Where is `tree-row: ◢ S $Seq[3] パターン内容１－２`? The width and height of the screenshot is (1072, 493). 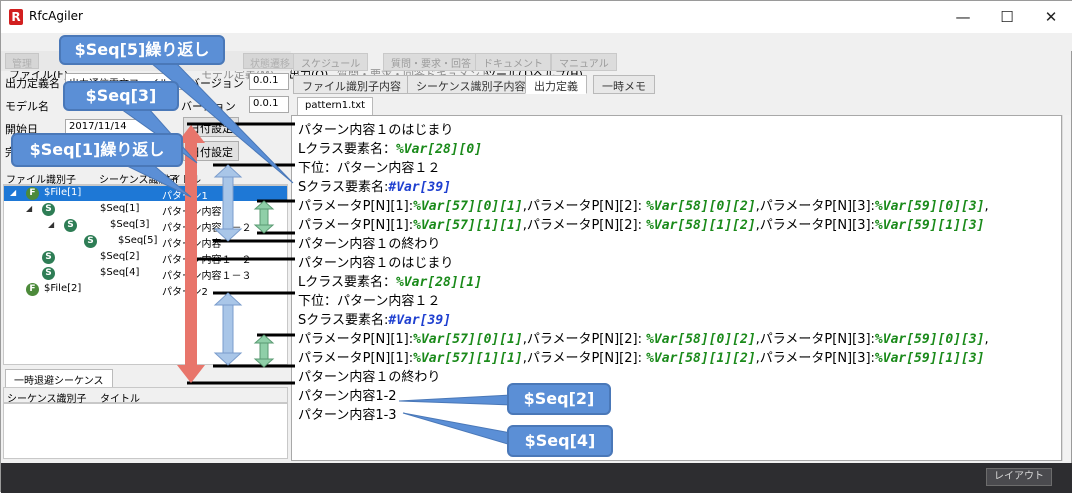
tree-row: ◢ S $Seq[3] パターン内容１－２ is located at coordinates (145, 226).